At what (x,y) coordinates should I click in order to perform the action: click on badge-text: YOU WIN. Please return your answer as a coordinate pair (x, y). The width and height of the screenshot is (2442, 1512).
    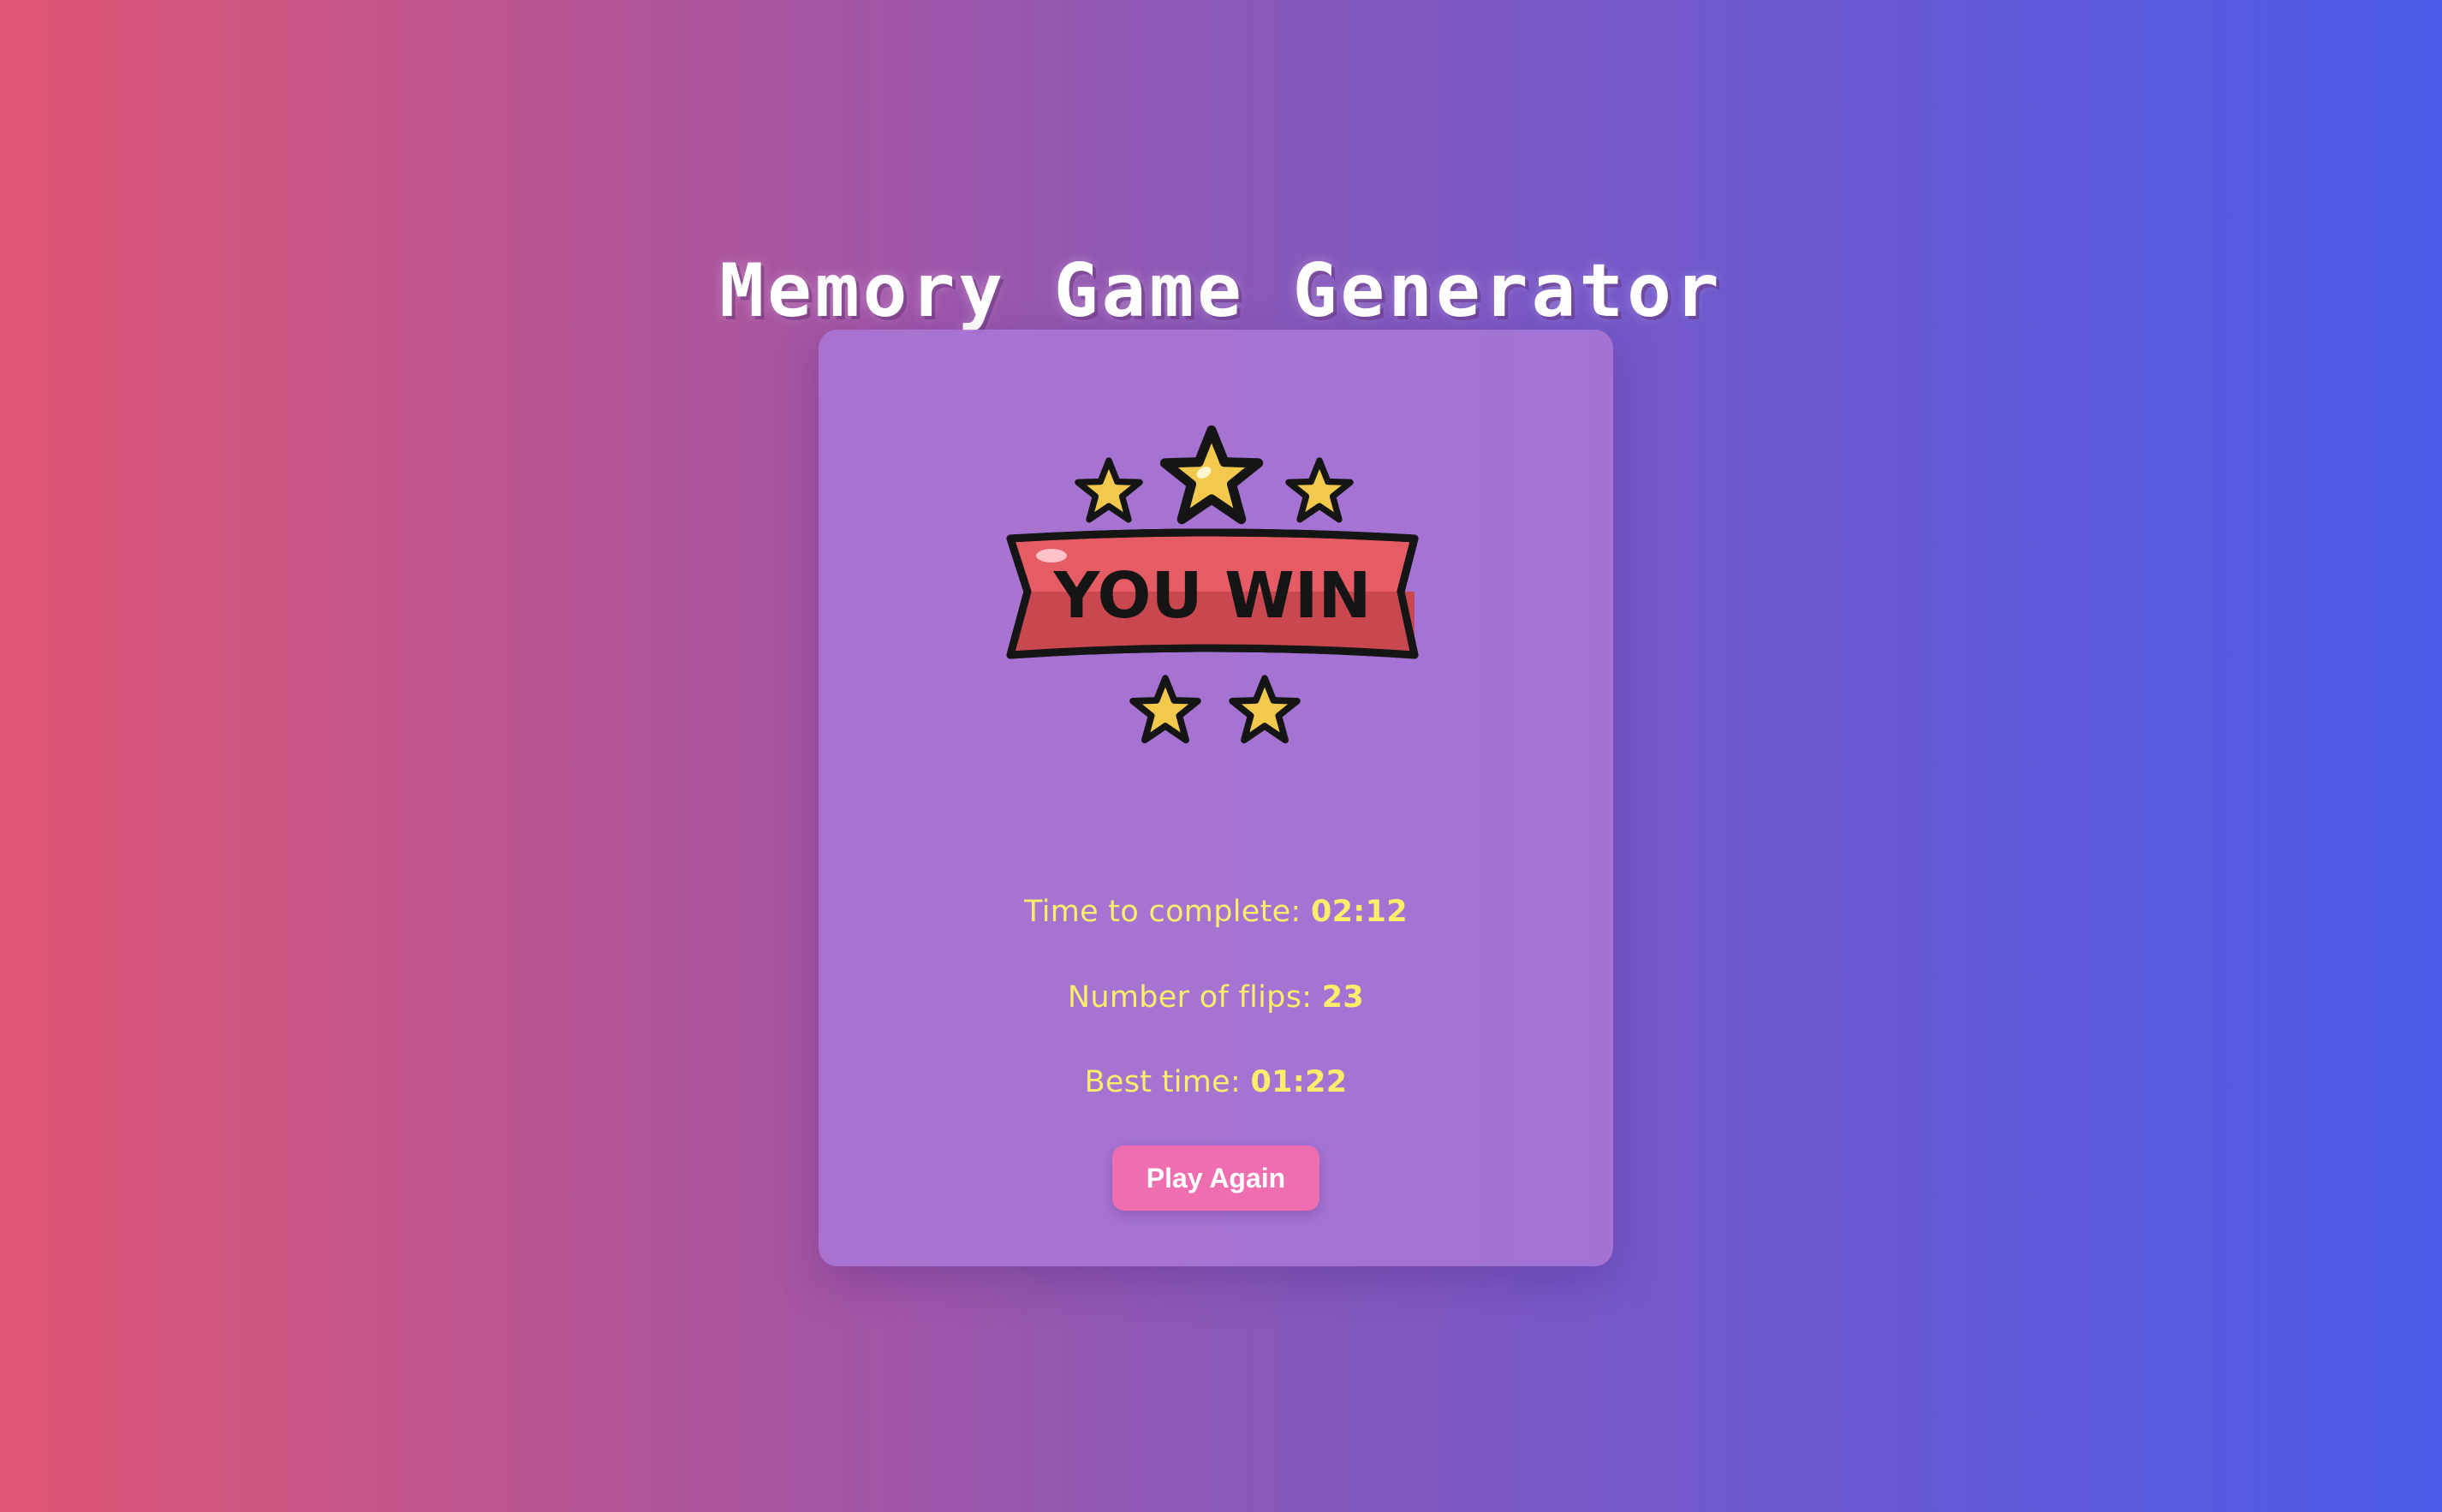
    Looking at the image, I should click on (1212, 596).